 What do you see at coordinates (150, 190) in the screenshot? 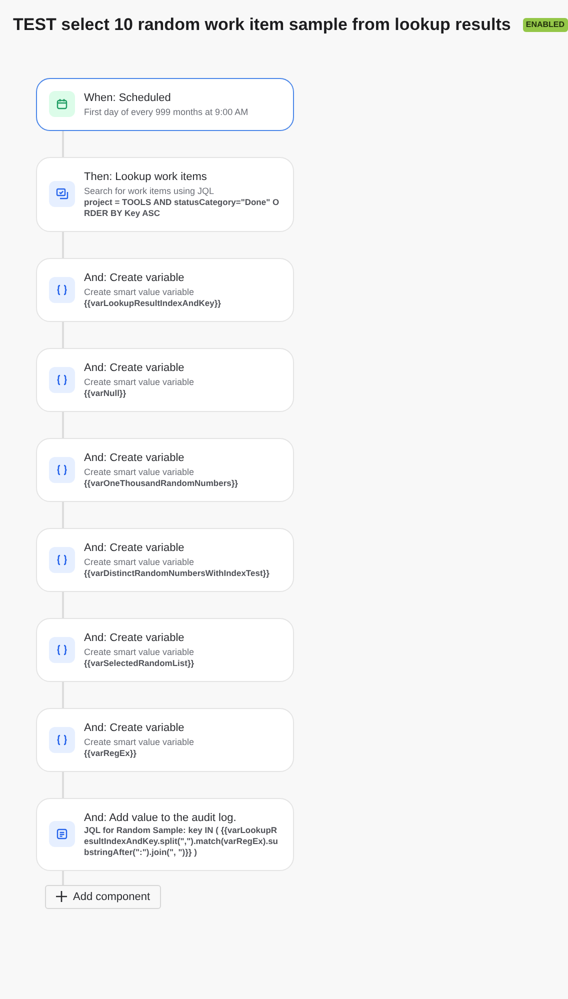
I see `step-description: Search for work items using JQL` at bounding box center [150, 190].